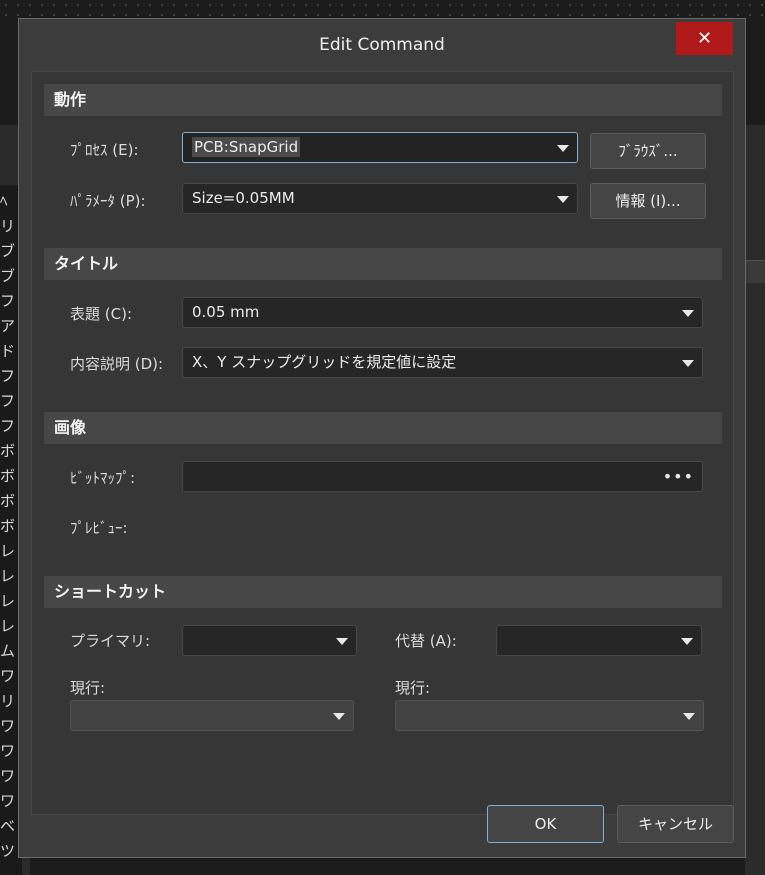  I want to click on close-button: ✕, so click(704, 38).